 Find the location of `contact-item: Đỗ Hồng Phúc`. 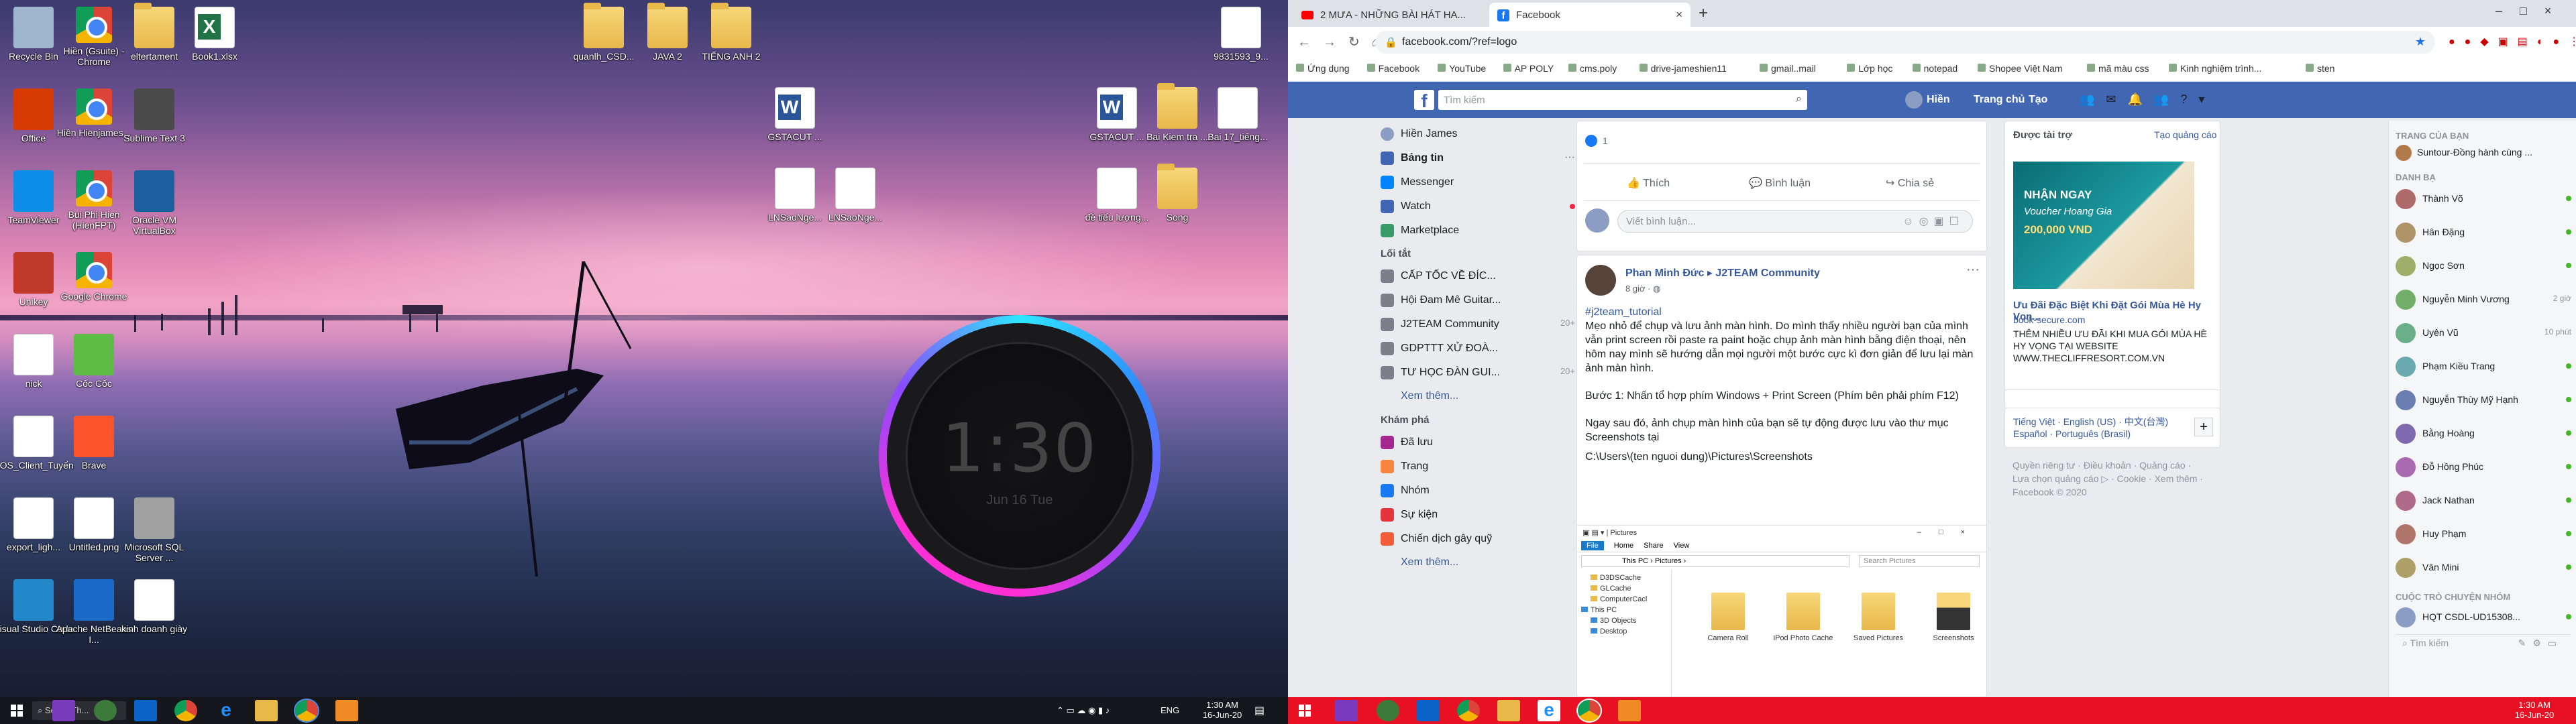

contact-item: Đỗ Hồng Phúc is located at coordinates (2483, 467).